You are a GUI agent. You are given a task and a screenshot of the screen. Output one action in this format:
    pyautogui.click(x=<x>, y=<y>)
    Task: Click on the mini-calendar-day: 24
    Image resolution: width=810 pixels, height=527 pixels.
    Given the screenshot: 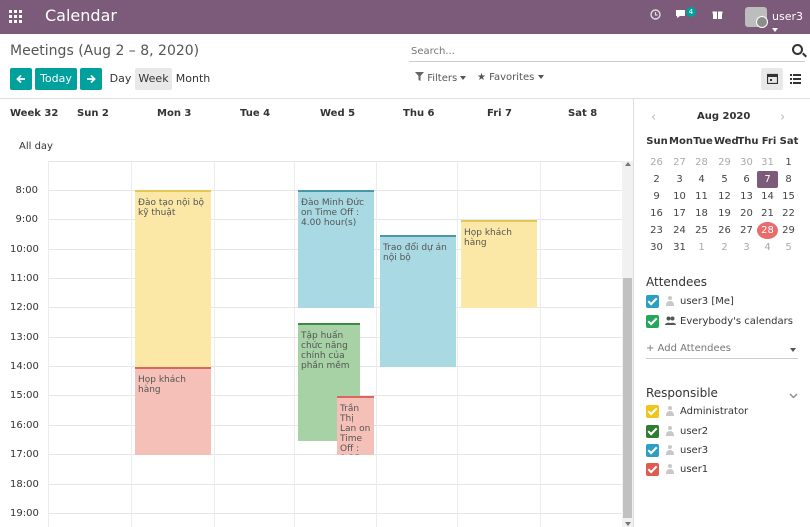 What is the action you would take?
    pyautogui.click(x=679, y=230)
    